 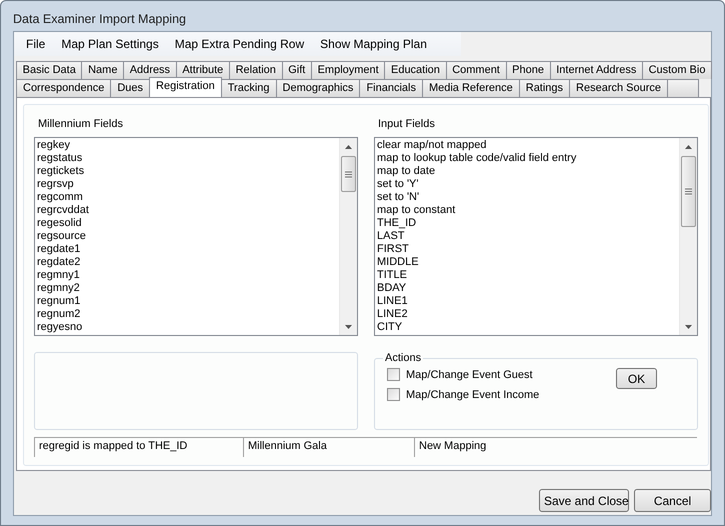 What do you see at coordinates (528, 158) in the screenshot?
I see `list-item: map to lookup table code/valid field entry` at bounding box center [528, 158].